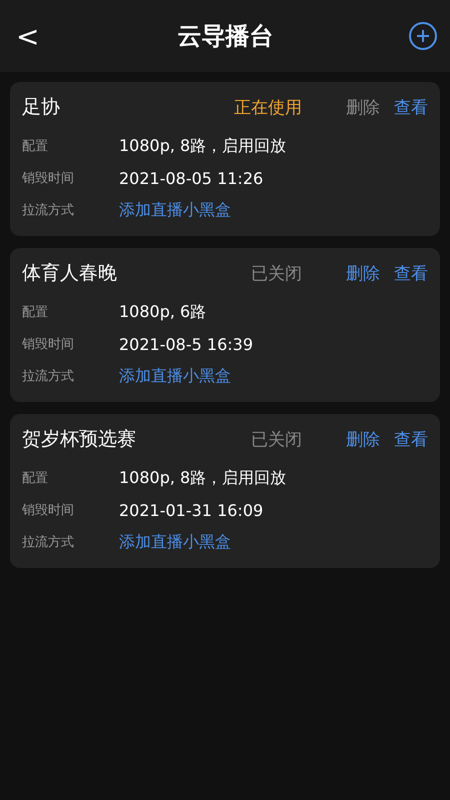 The image size is (450, 800). I want to click on field-value: 2021-08-5 16:39, so click(186, 344).